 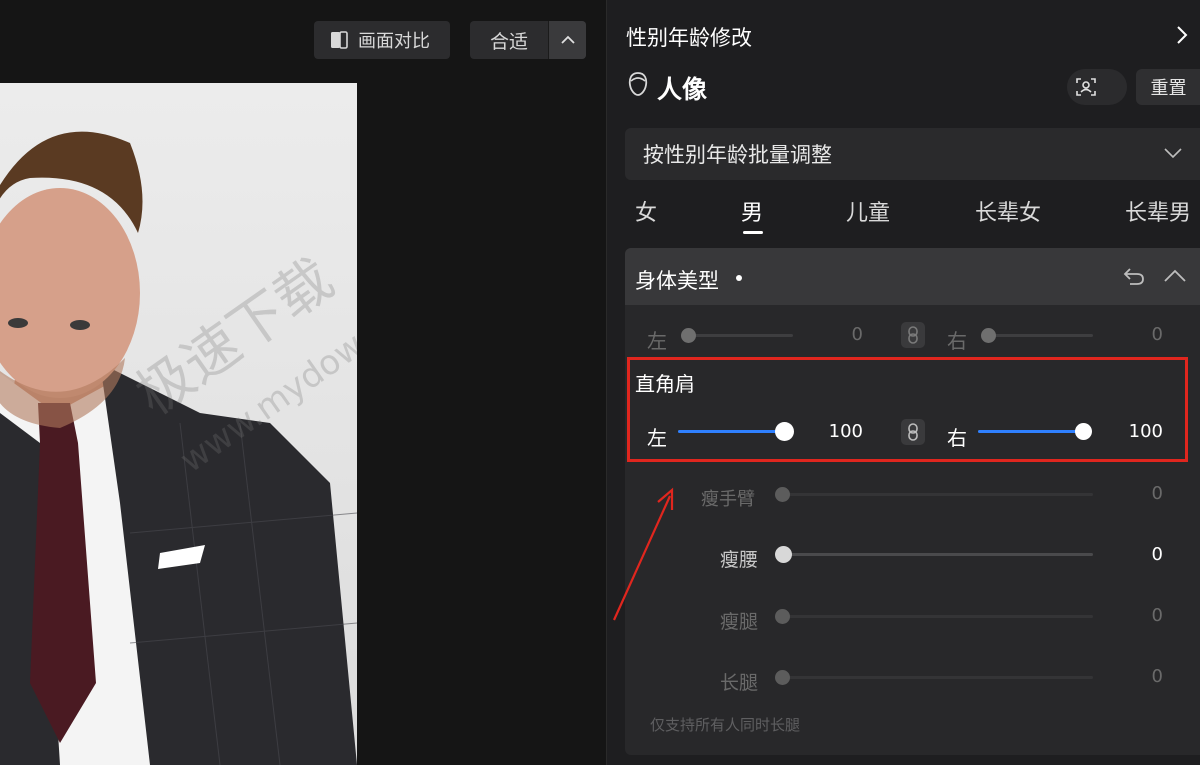 I want to click on top-right-slider-knob, so click(x=988, y=335).